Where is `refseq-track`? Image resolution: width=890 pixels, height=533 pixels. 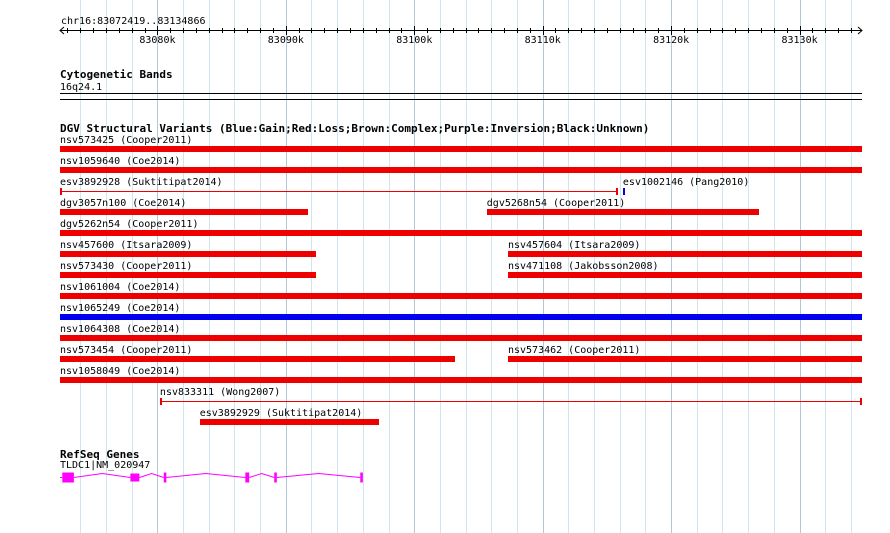 refseq-track is located at coordinates (211, 477).